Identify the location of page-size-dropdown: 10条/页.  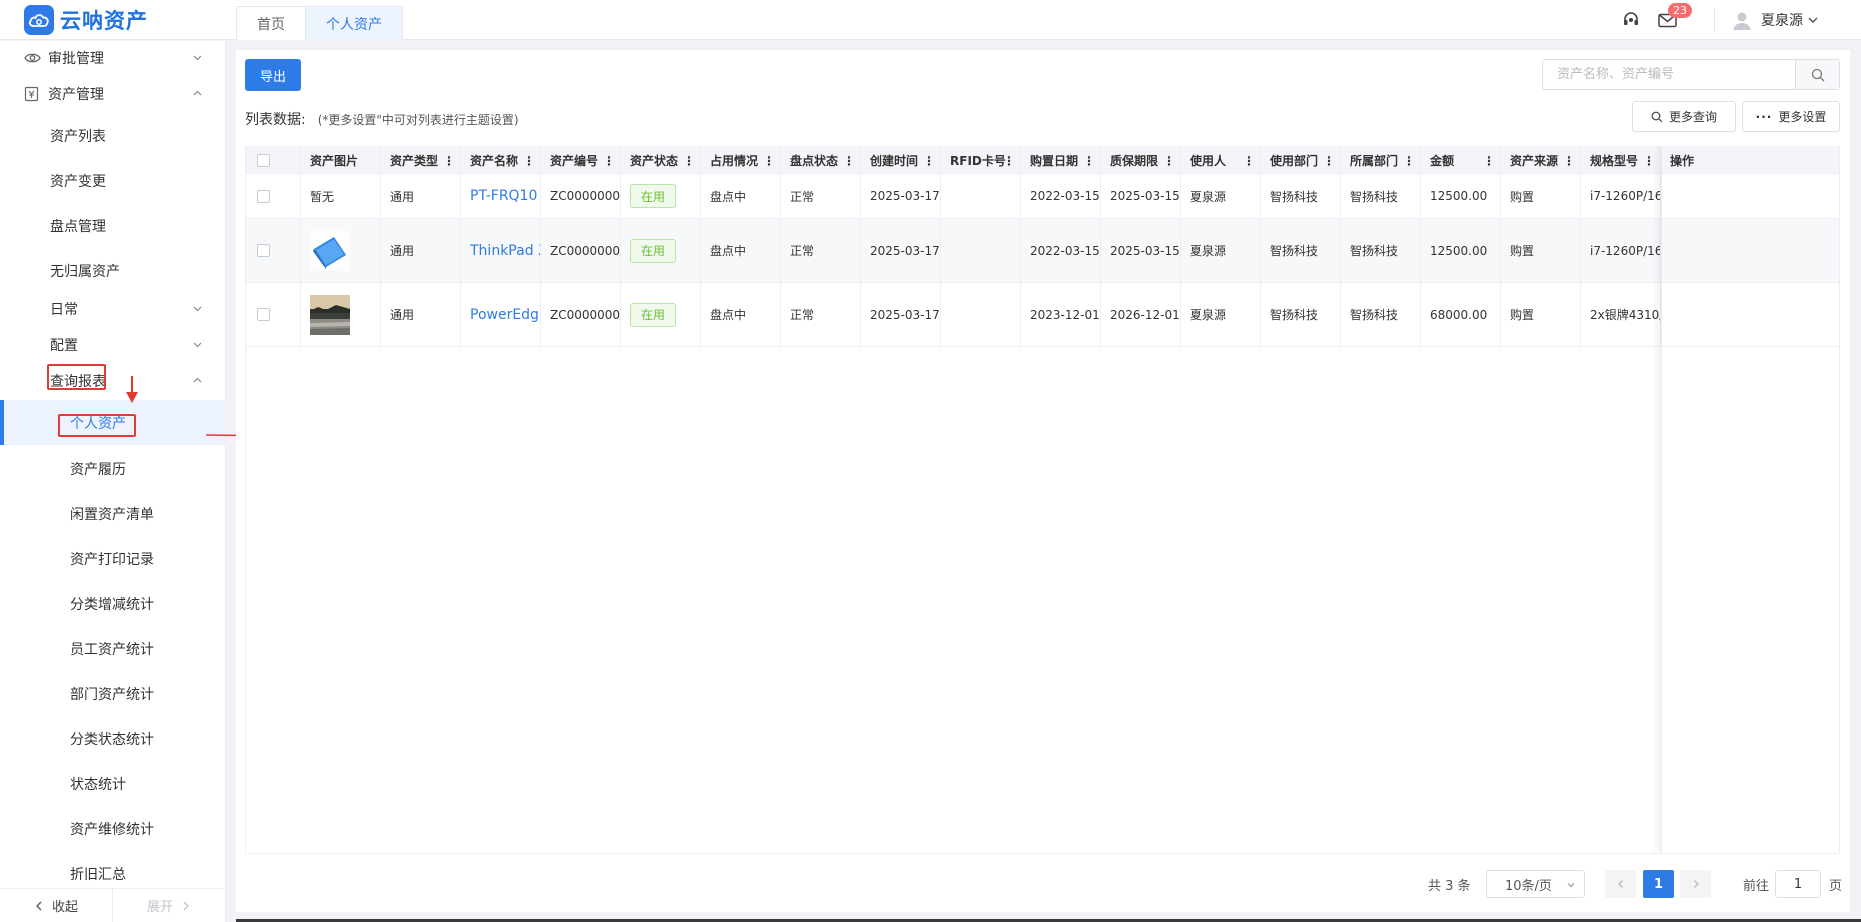
(1535, 884).